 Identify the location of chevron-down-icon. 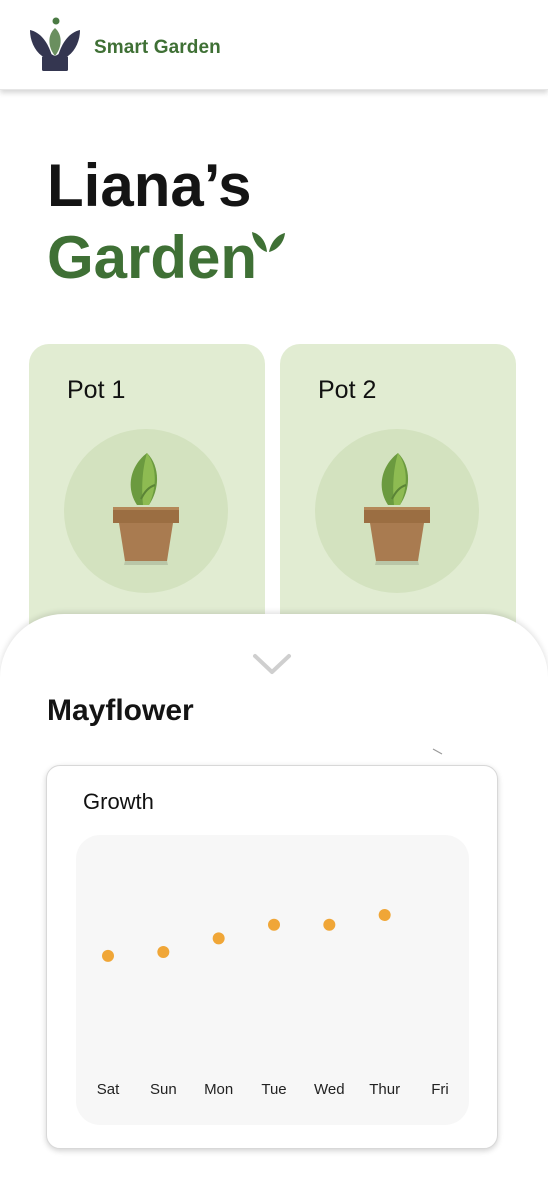
(272, 664).